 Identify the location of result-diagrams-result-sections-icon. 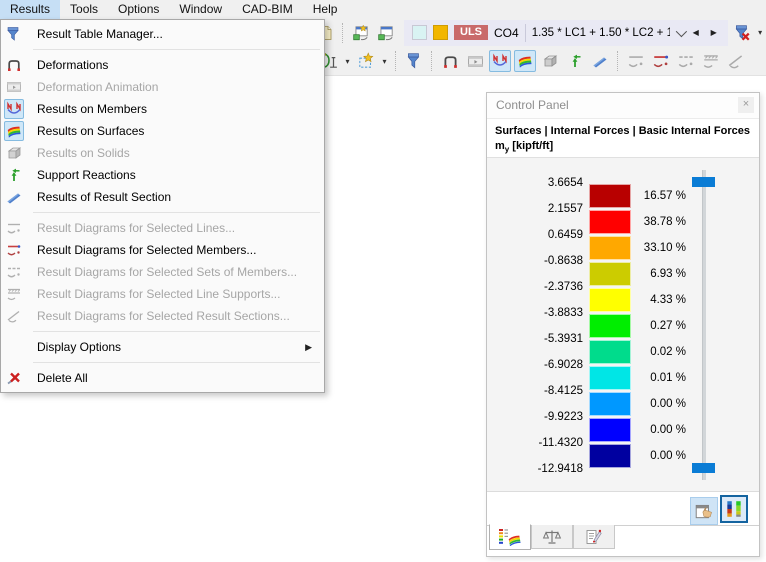
(736, 61).